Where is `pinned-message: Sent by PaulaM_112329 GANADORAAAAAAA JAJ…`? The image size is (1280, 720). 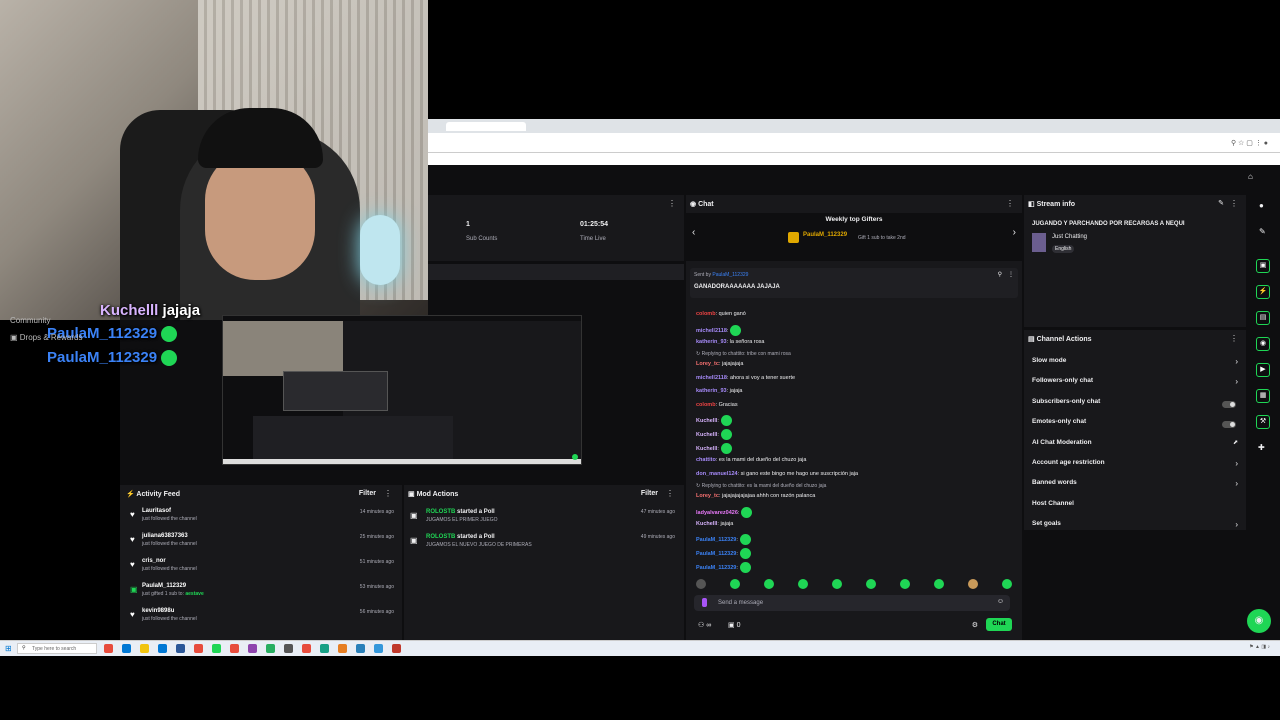
pinned-message: Sent by PaulaM_112329 GANADORAAAAAAA JAJ… is located at coordinates (854, 283).